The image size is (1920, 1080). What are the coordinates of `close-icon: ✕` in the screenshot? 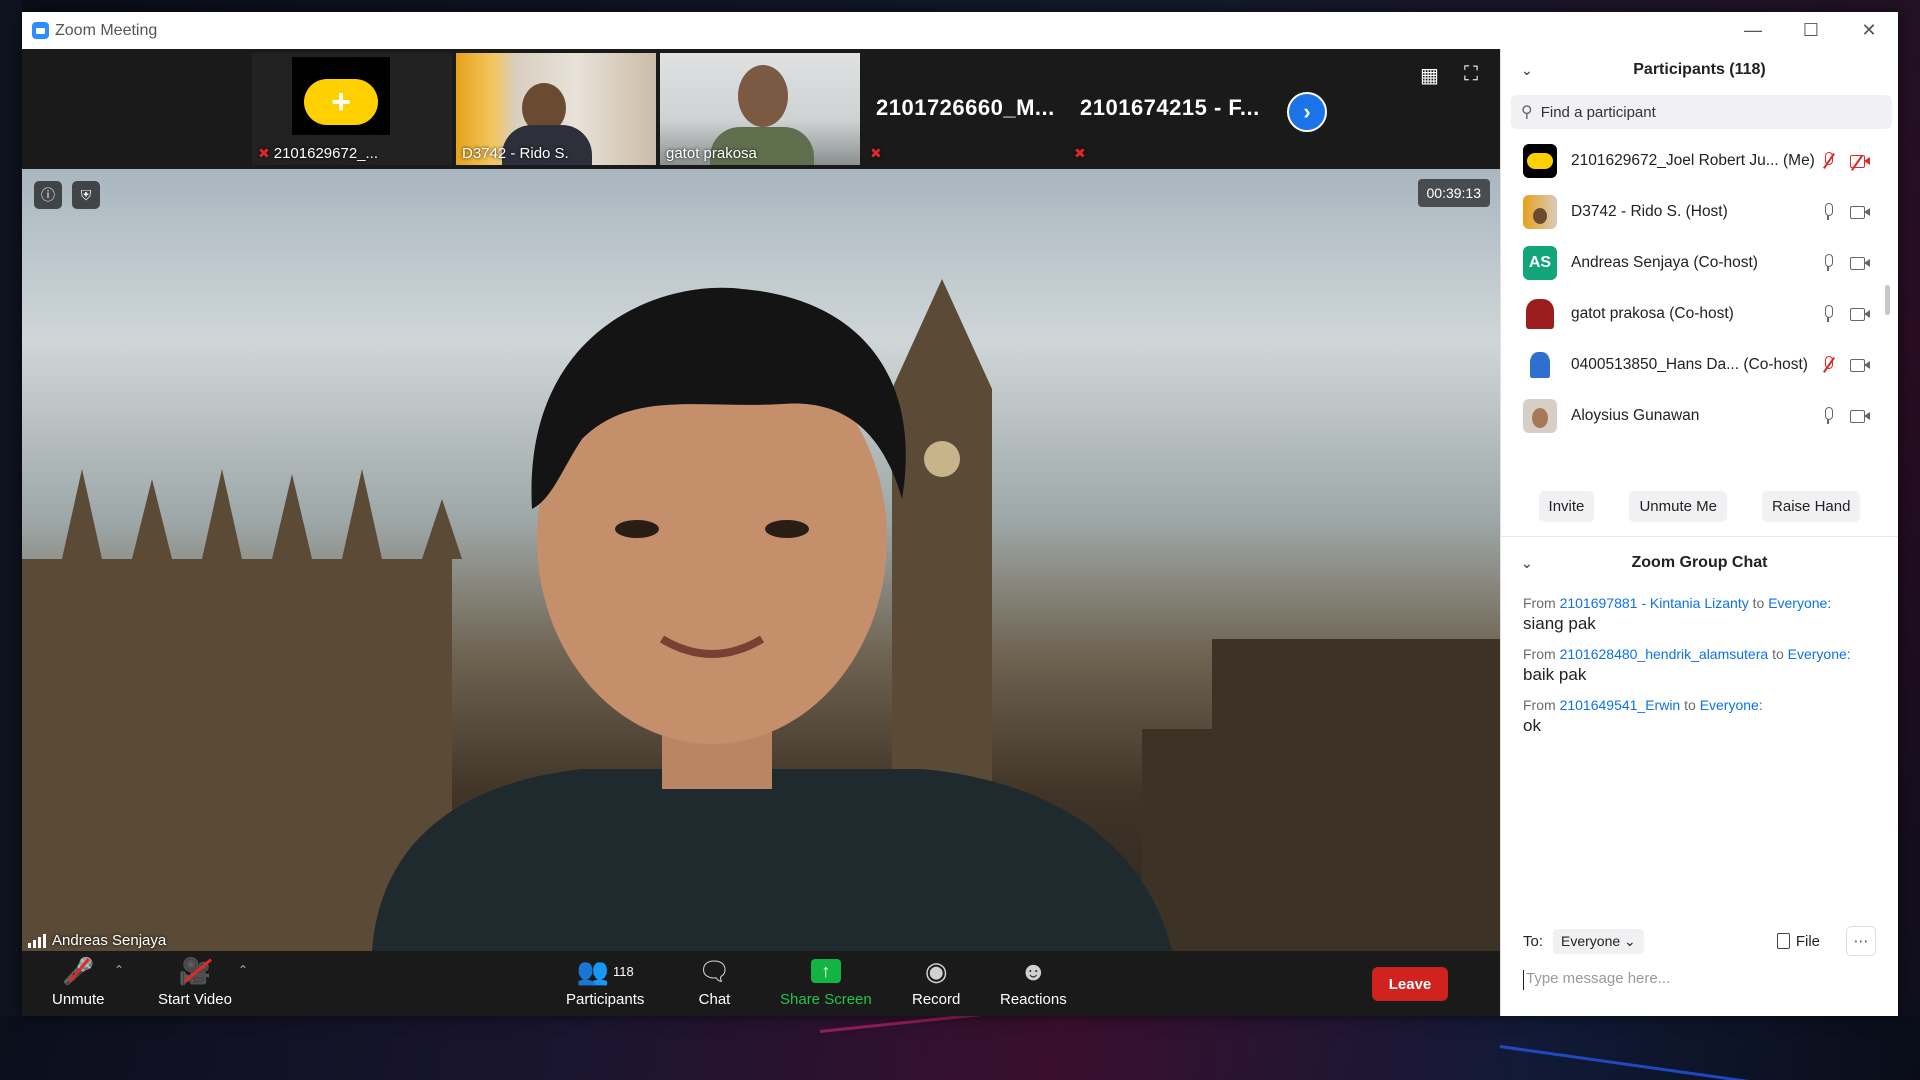 It's located at (1869, 30).